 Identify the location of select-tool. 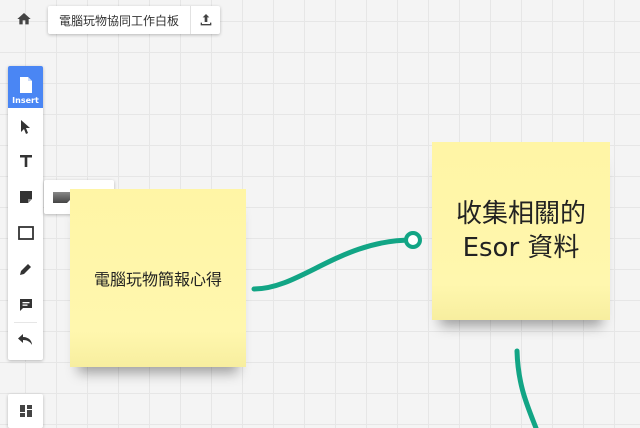
(25, 127).